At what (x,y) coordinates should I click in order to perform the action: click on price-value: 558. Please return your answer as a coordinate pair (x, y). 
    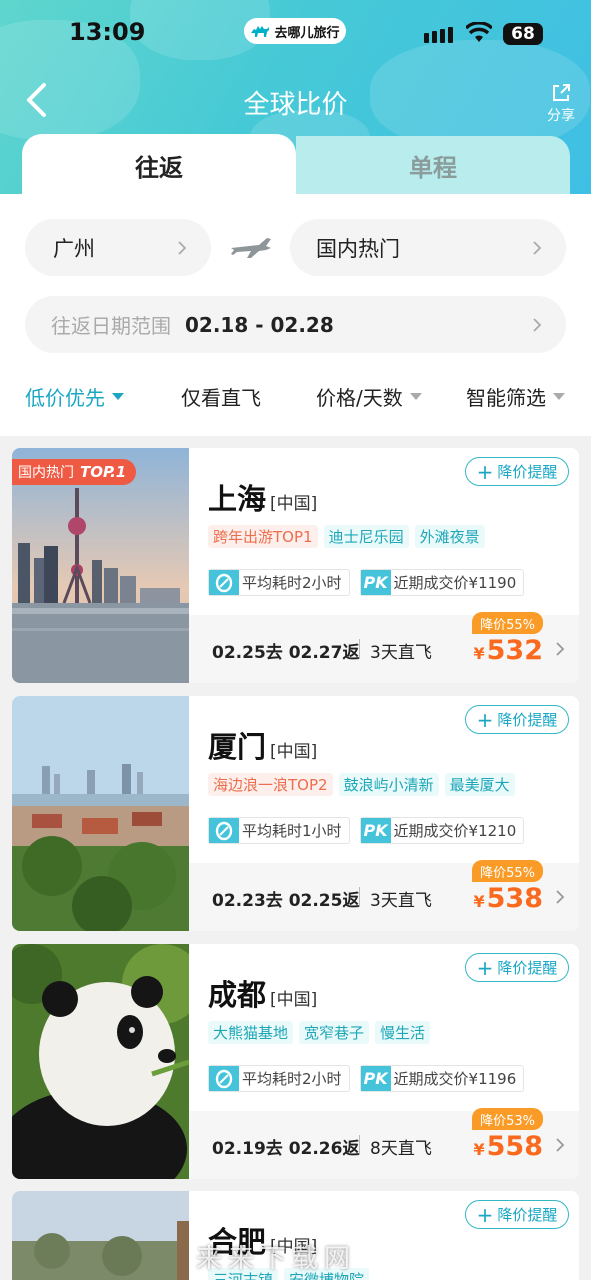
    Looking at the image, I should click on (514, 1146).